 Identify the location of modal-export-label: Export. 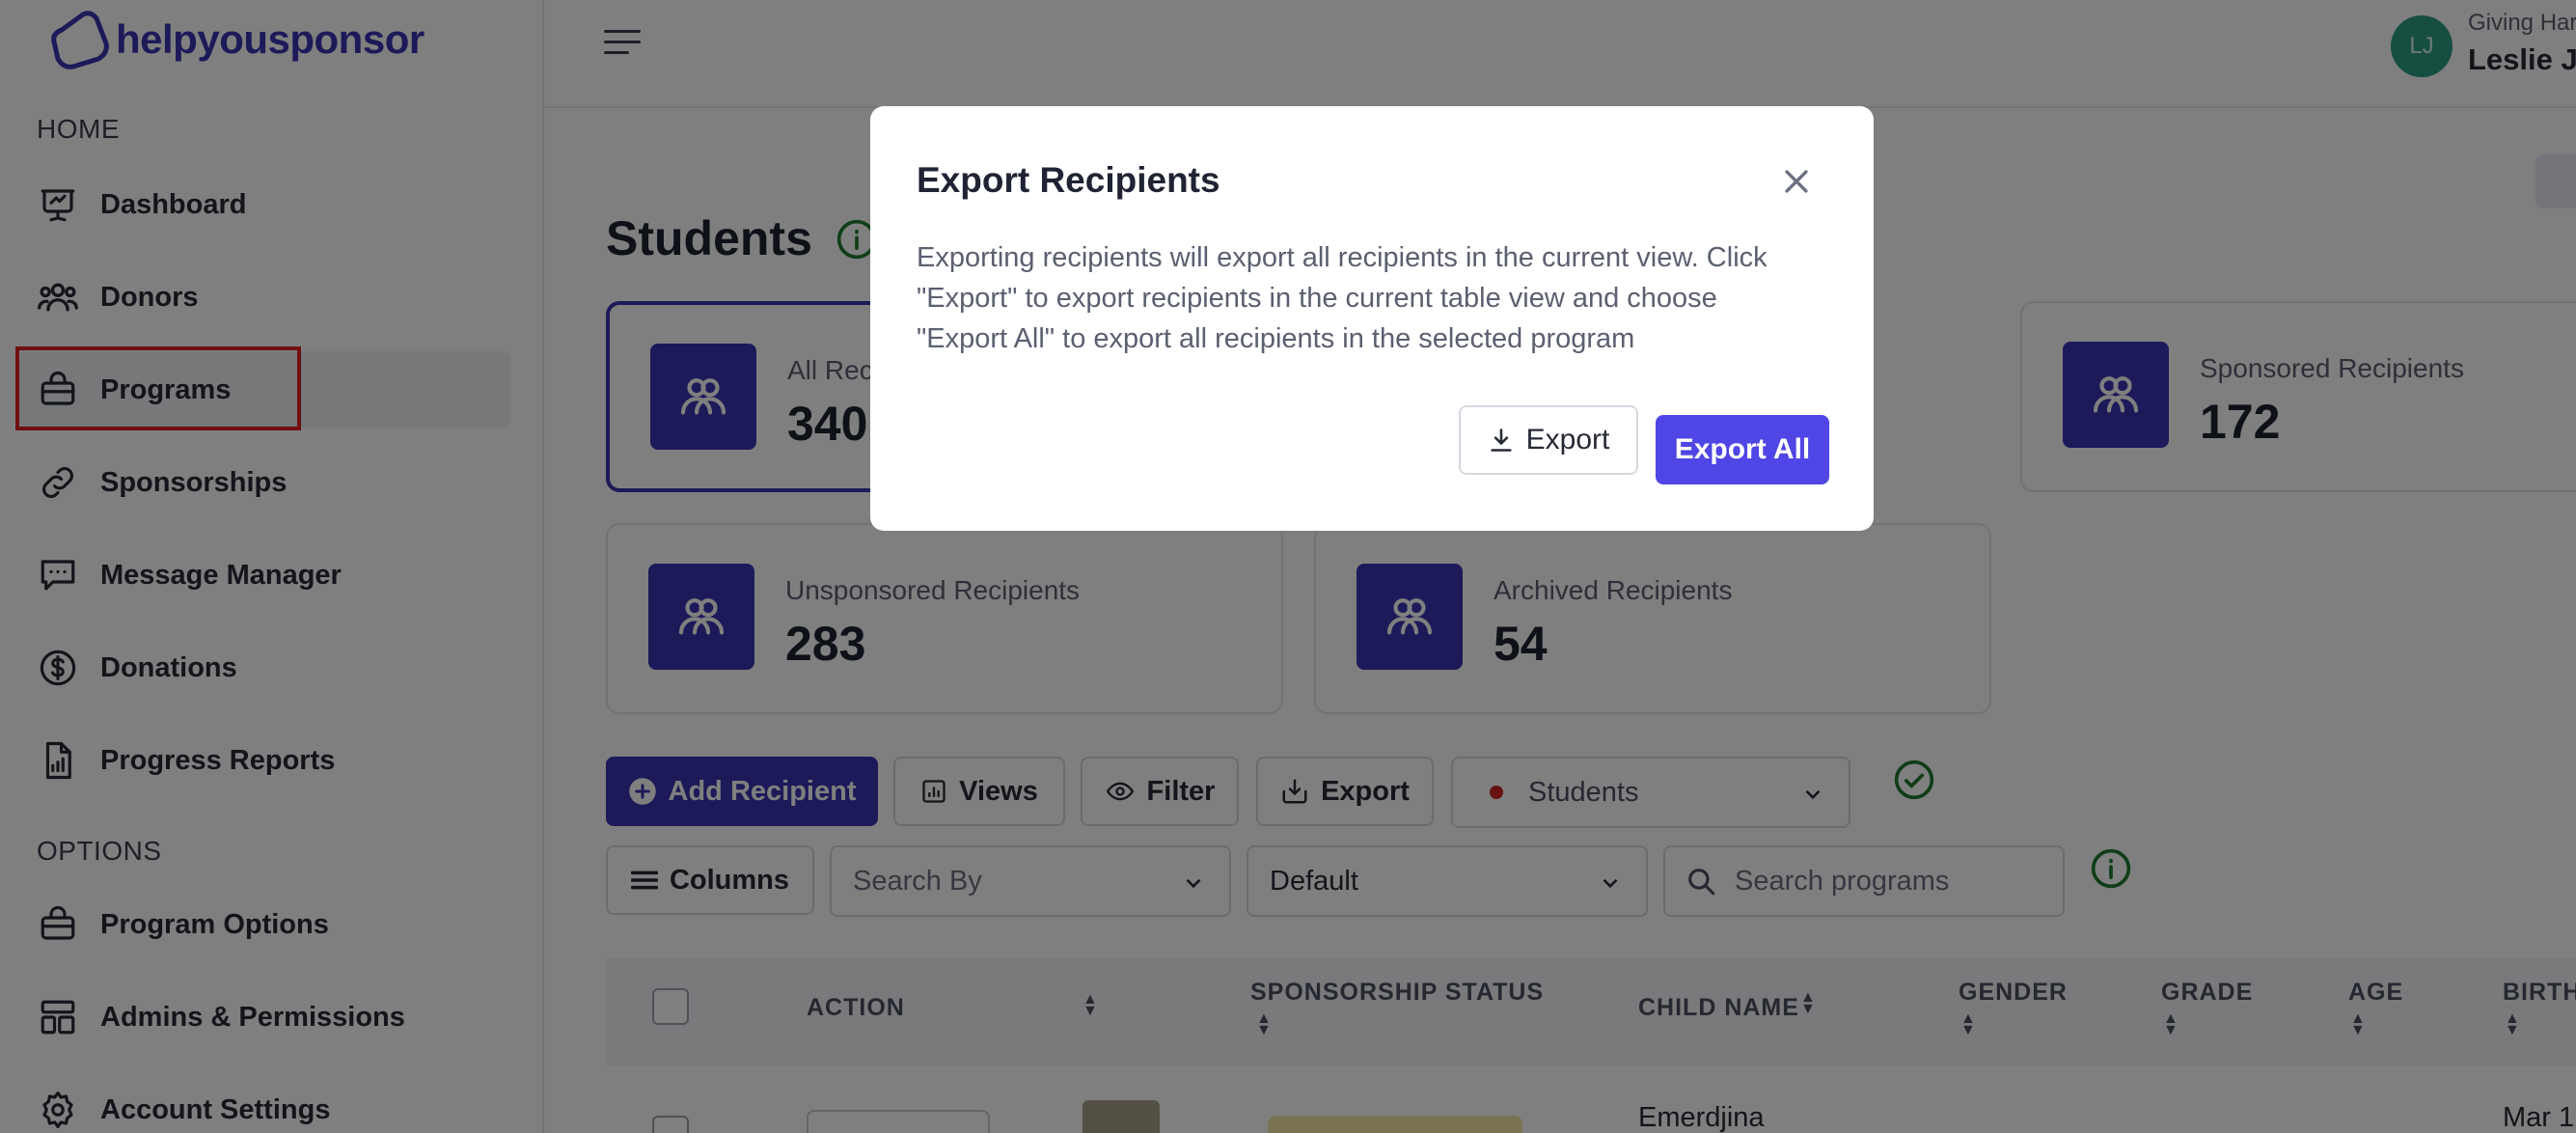
(1568, 440).